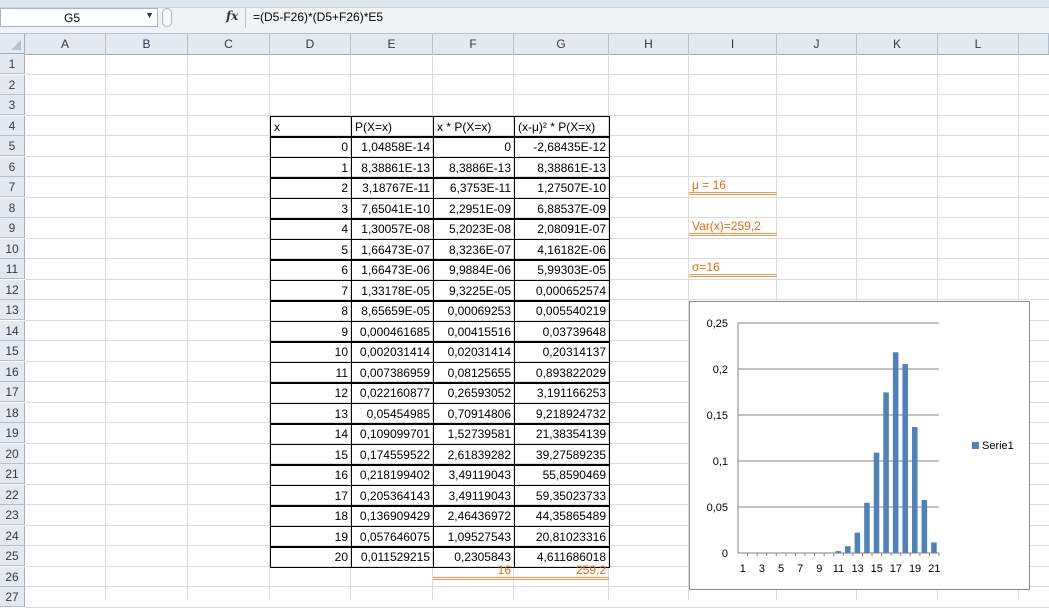 The width and height of the screenshot is (1049, 608). I want to click on table-cell-G24: 20,81023316, so click(562, 537).